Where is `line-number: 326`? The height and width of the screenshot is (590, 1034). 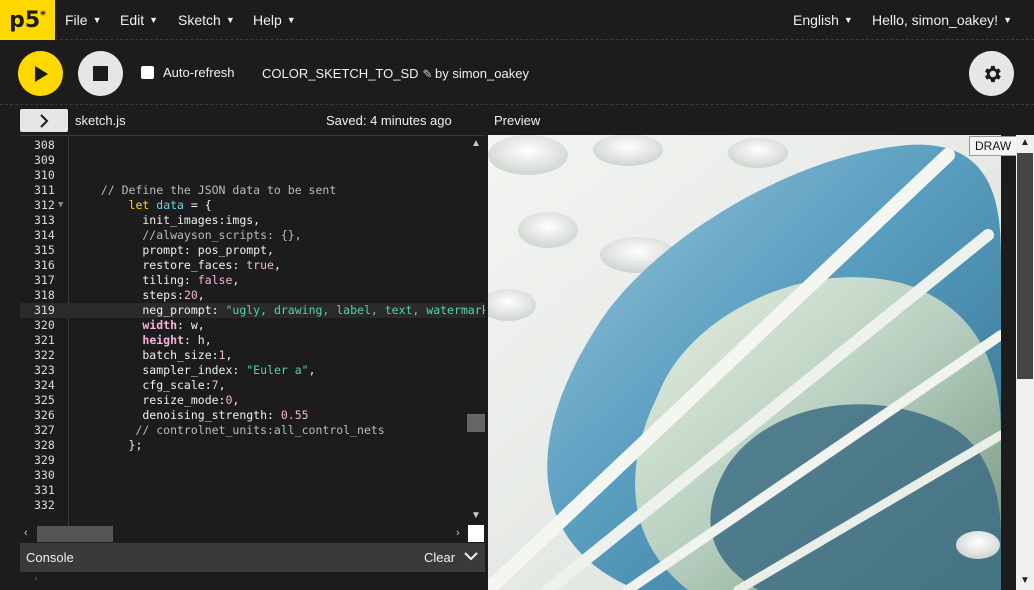
line-number: 326 is located at coordinates (44, 415).